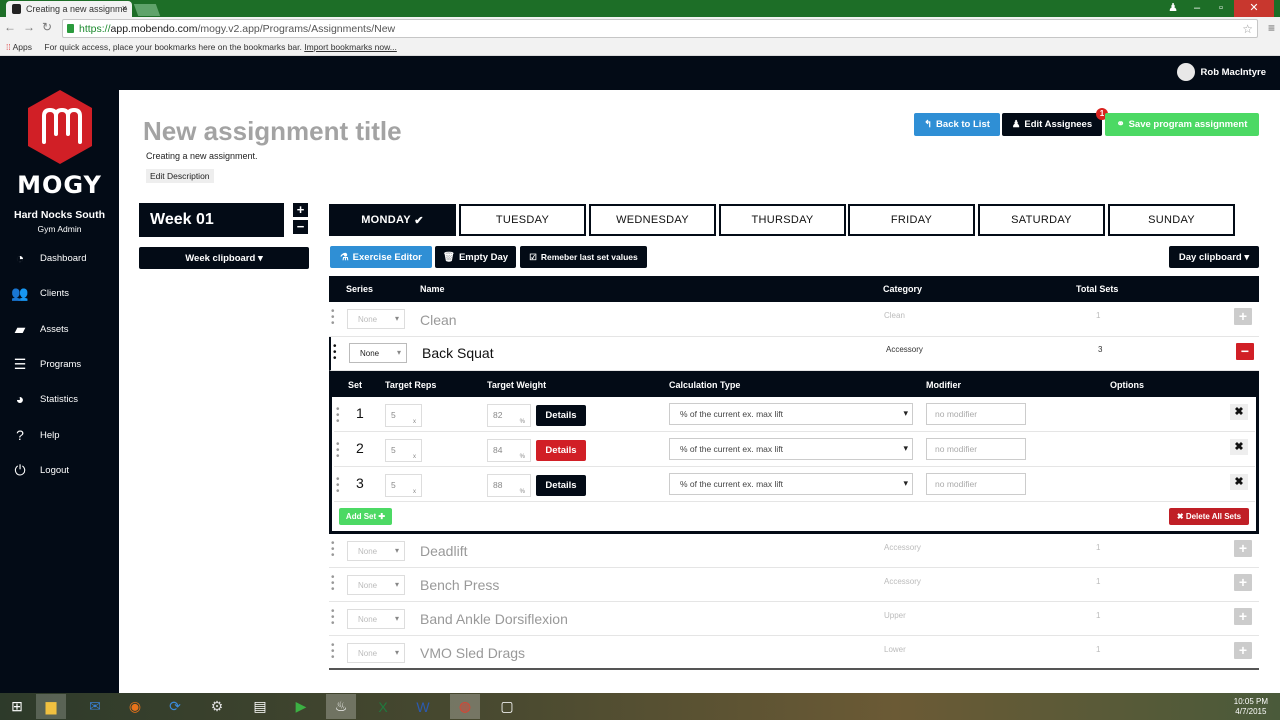 This screenshot has height=720, width=1280. Describe the element at coordinates (124, 8) in the screenshot. I see `tab-close-icon: ×` at that location.